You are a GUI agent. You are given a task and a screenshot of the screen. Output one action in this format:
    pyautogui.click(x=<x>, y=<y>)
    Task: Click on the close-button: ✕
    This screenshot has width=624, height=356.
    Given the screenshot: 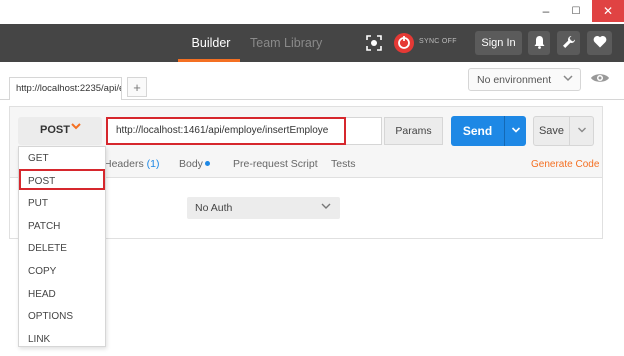 What is the action you would take?
    pyautogui.click(x=608, y=11)
    